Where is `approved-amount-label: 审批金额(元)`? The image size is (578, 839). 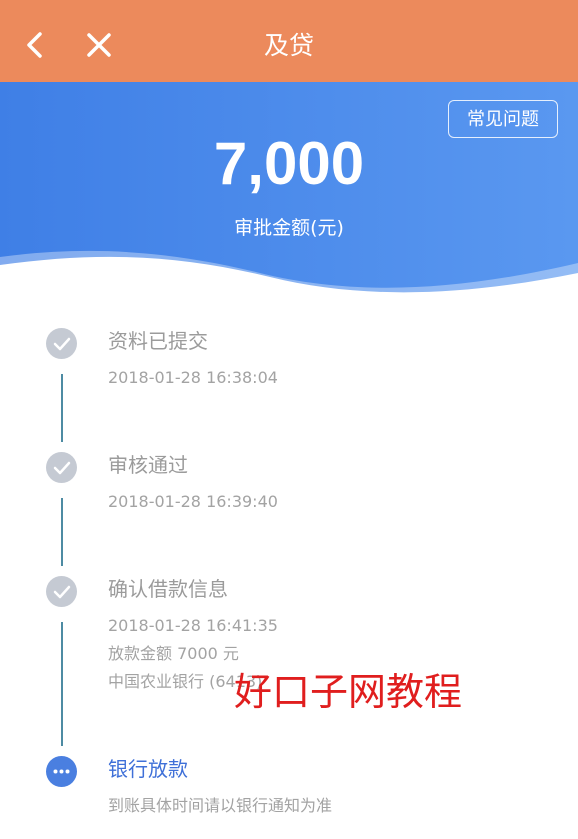
approved-amount-label: 审批金额(元) is located at coordinates (289, 228).